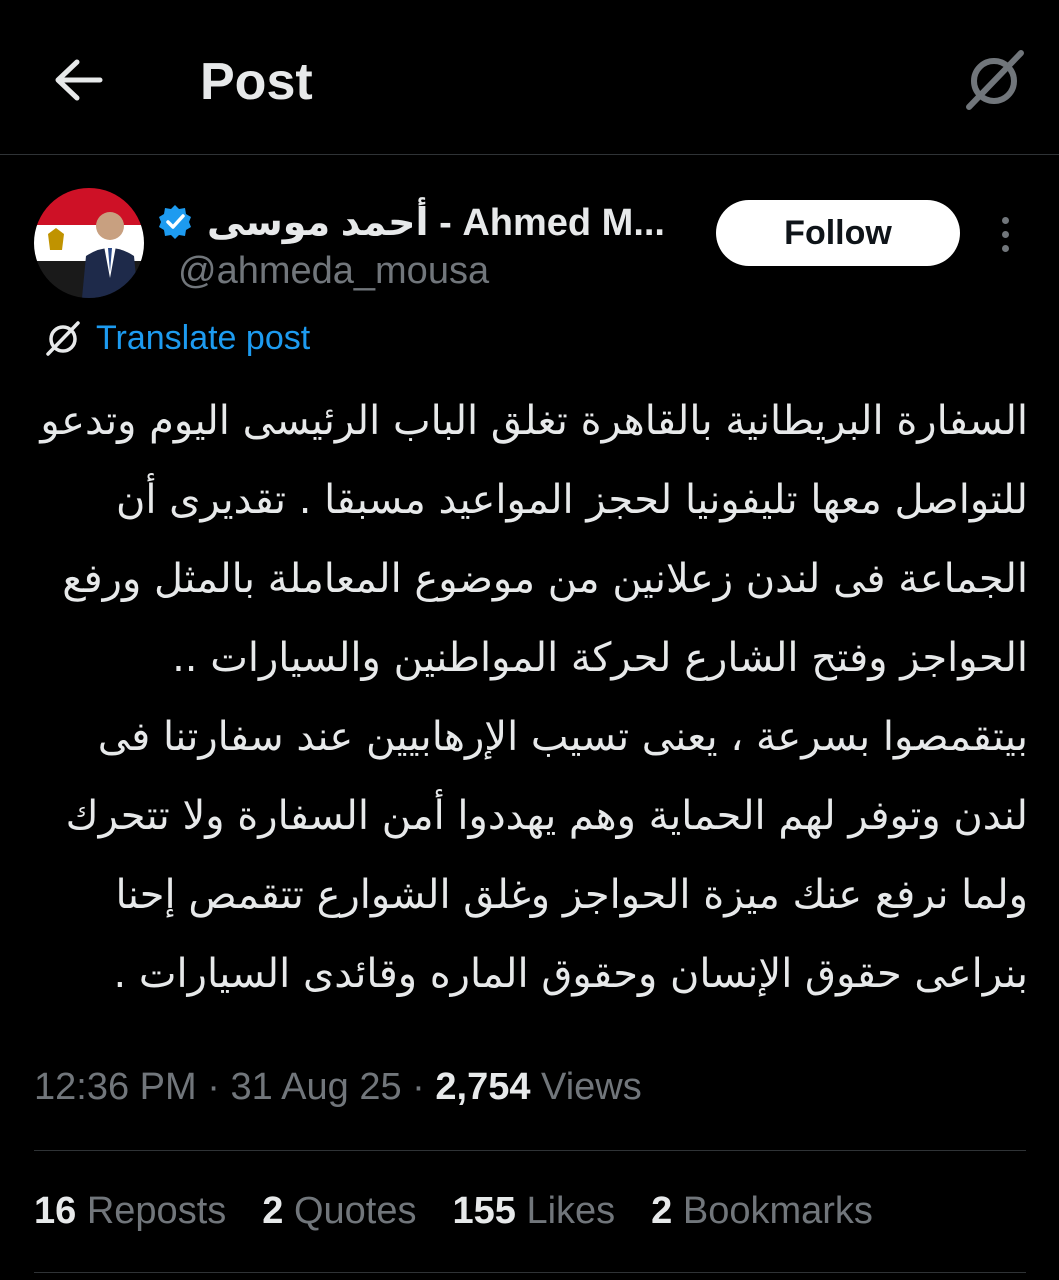  I want to click on back-button, so click(78, 80).